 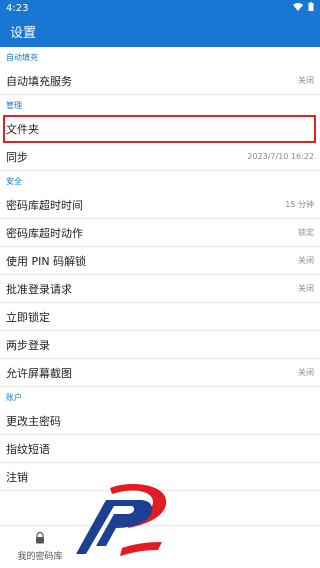 What do you see at coordinates (299, 204) in the screenshot?
I see `setting-value: 15 分钟` at bounding box center [299, 204].